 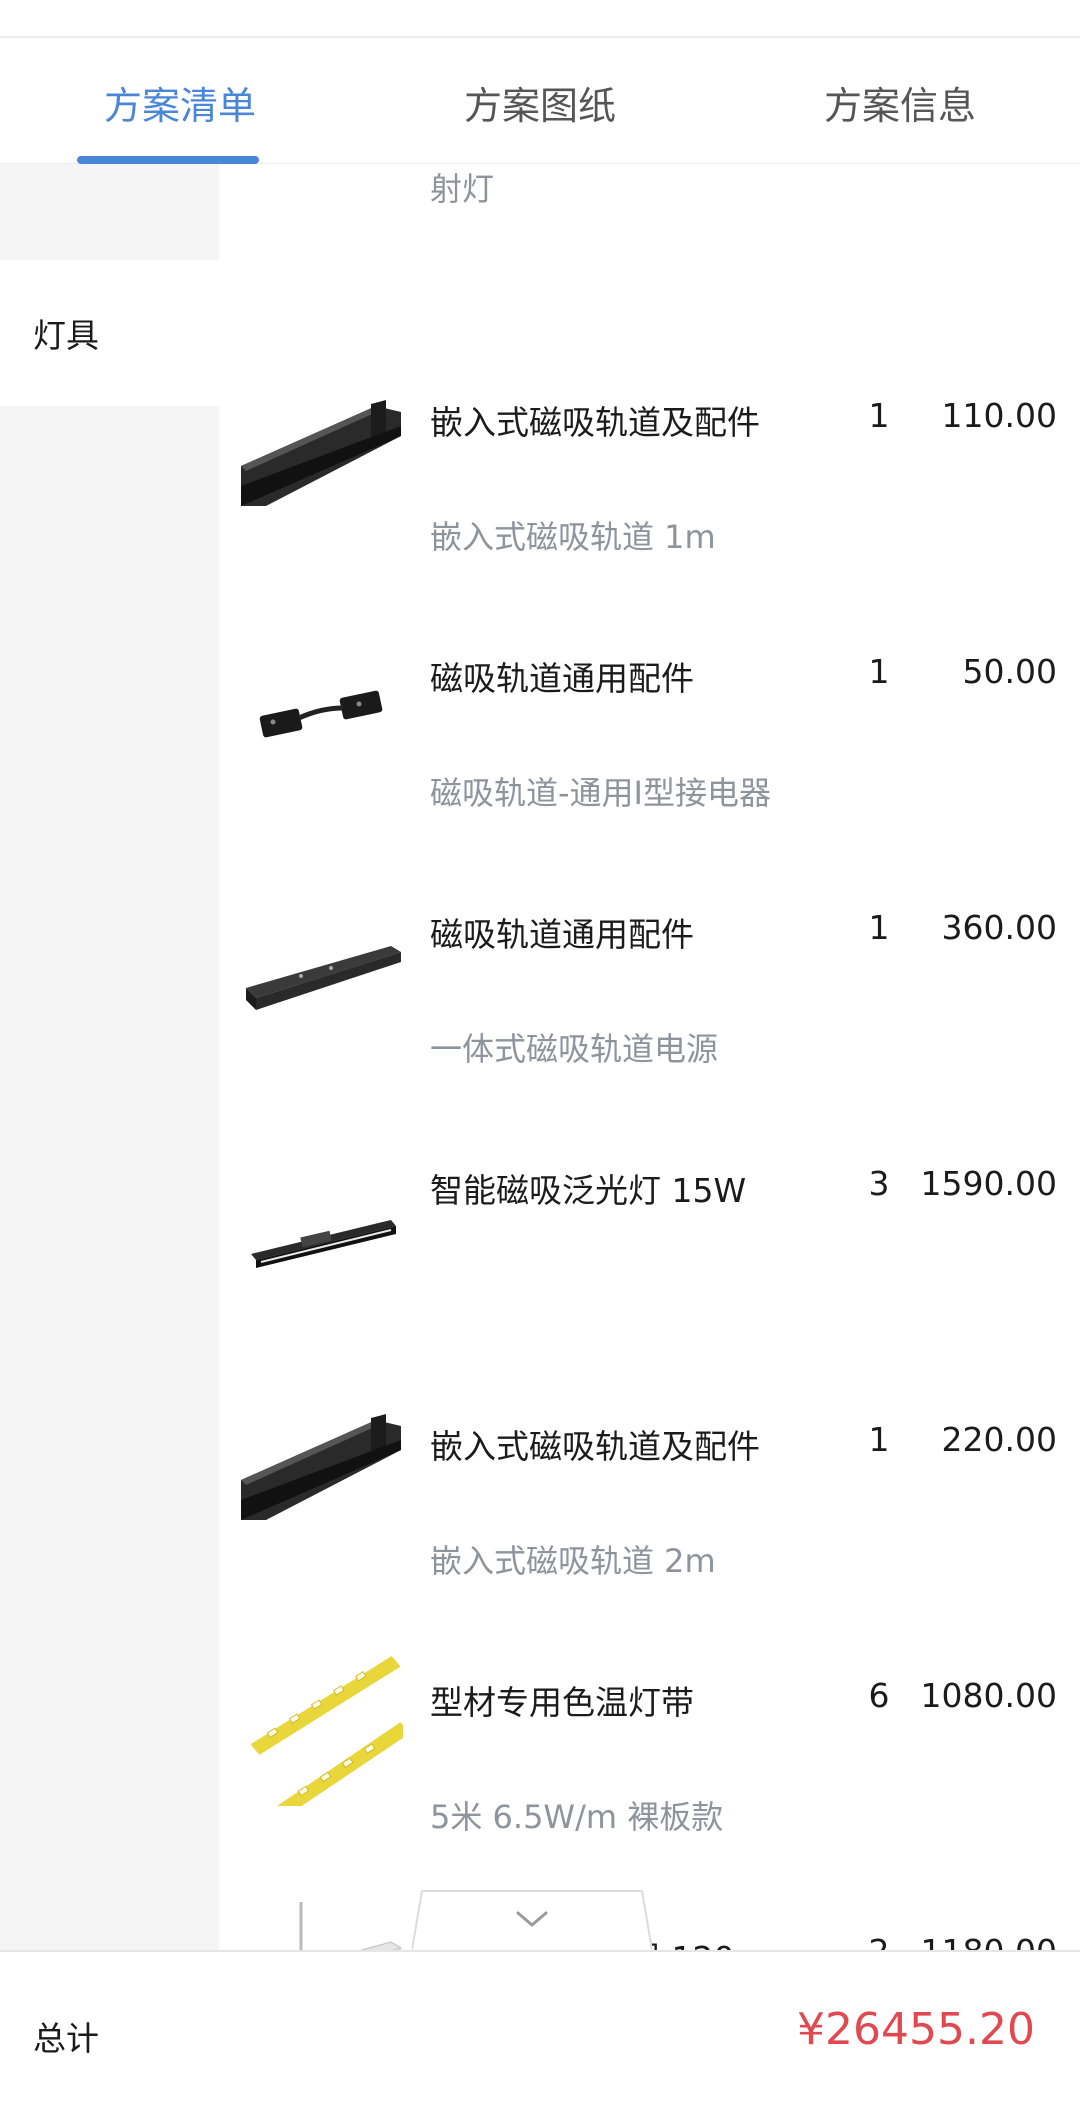 What do you see at coordinates (649, 454) in the screenshot?
I see `list-item: 嵌入式磁吸轨道及配件 1 110.00 嵌入式磁吸轨道 1m` at bounding box center [649, 454].